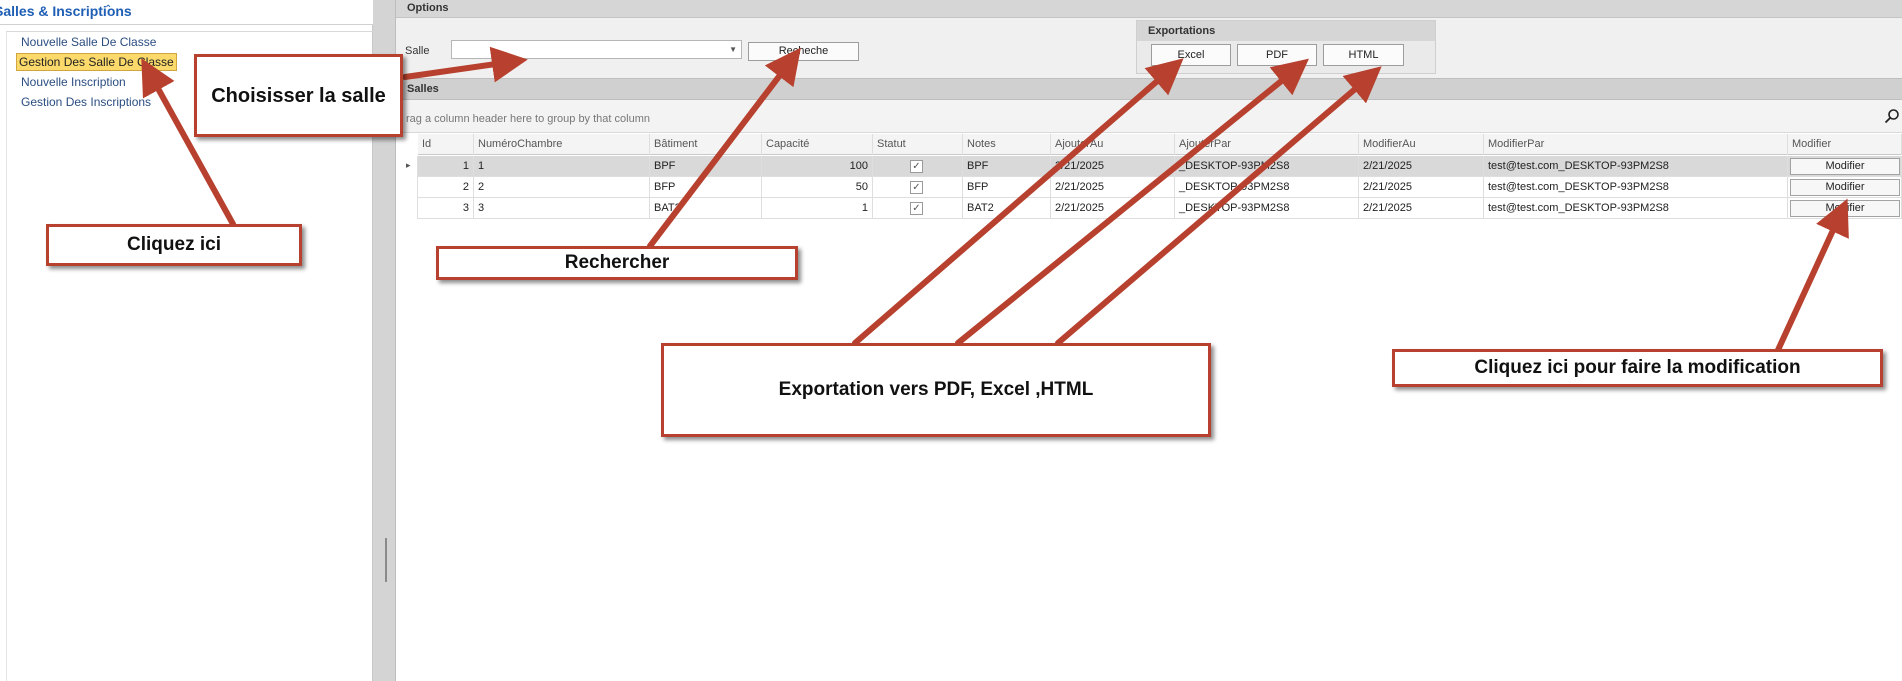 The height and width of the screenshot is (681, 1902). What do you see at coordinates (423, 89) in the screenshot?
I see `salles-title: Salles` at bounding box center [423, 89].